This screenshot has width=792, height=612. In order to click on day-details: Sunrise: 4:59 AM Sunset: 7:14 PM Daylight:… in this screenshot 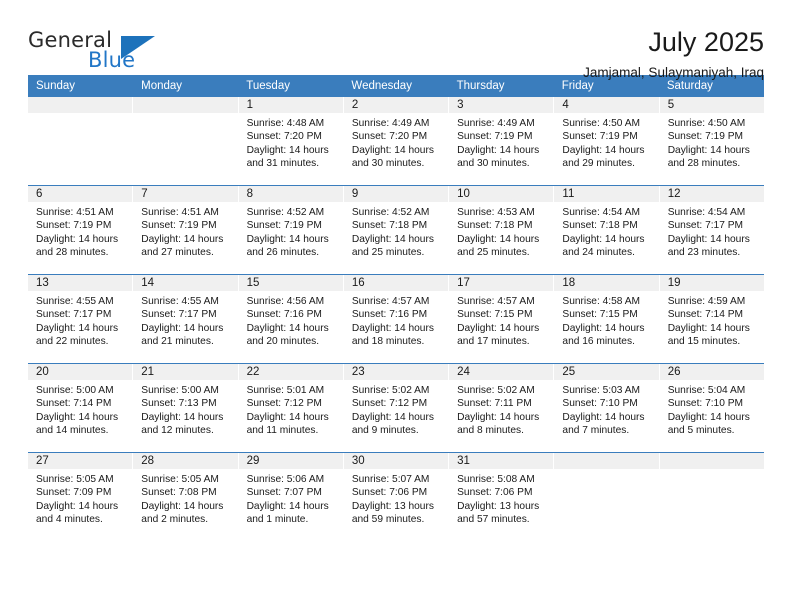, I will do `click(712, 320)`.